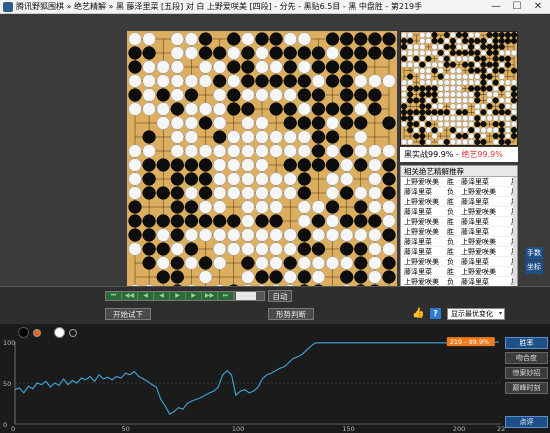 Image resolution: width=550 pixels, height=433 pixels. Describe the element at coordinates (246, 296) in the screenshot. I see `move-number-input` at that location.